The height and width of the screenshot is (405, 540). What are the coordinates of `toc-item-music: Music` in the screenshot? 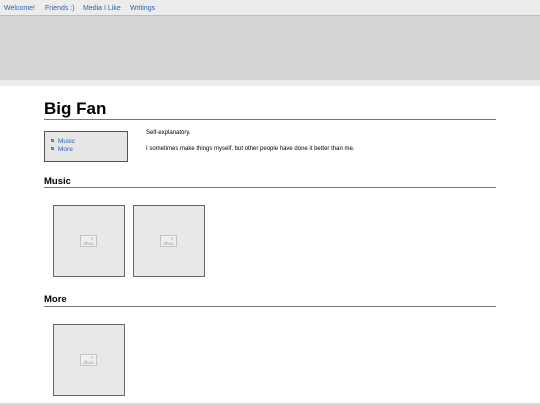 It's located at (63, 142).